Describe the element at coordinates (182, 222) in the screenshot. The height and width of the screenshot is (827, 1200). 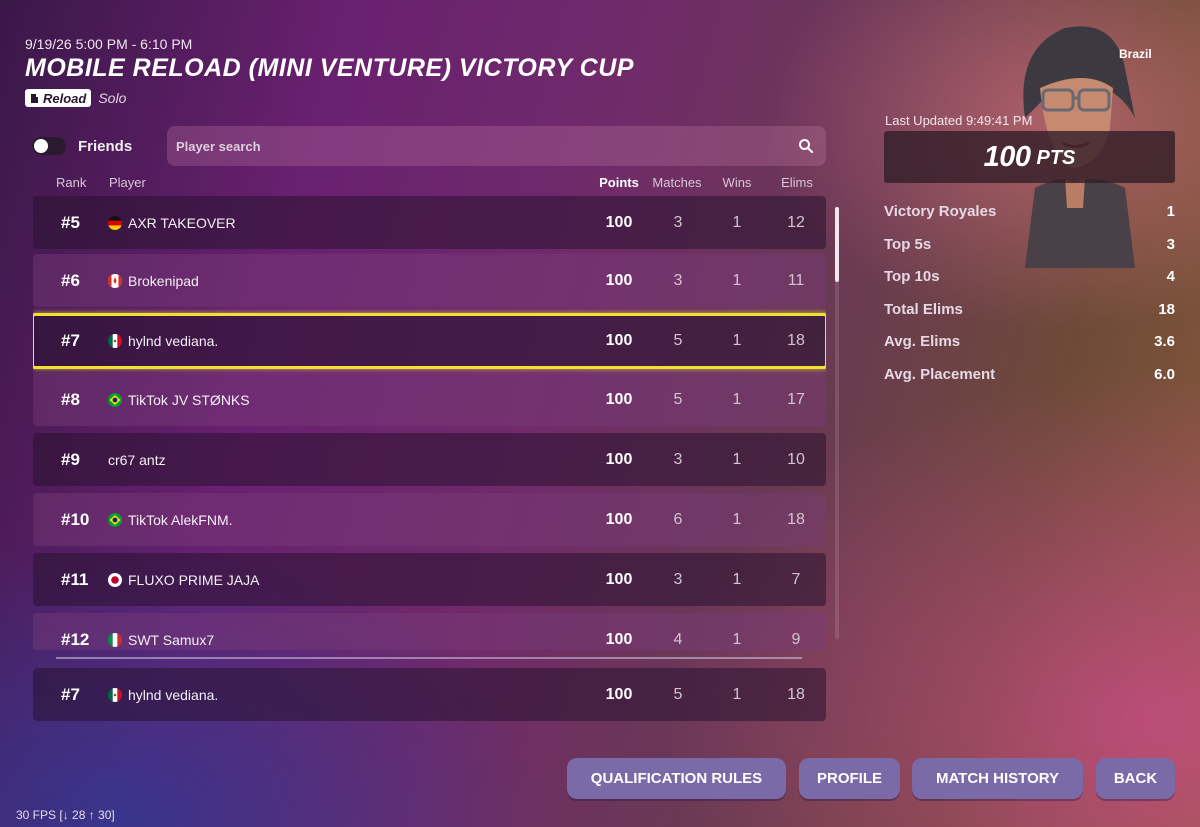
I see `row-player-name: AXR TAKEOVER` at that location.